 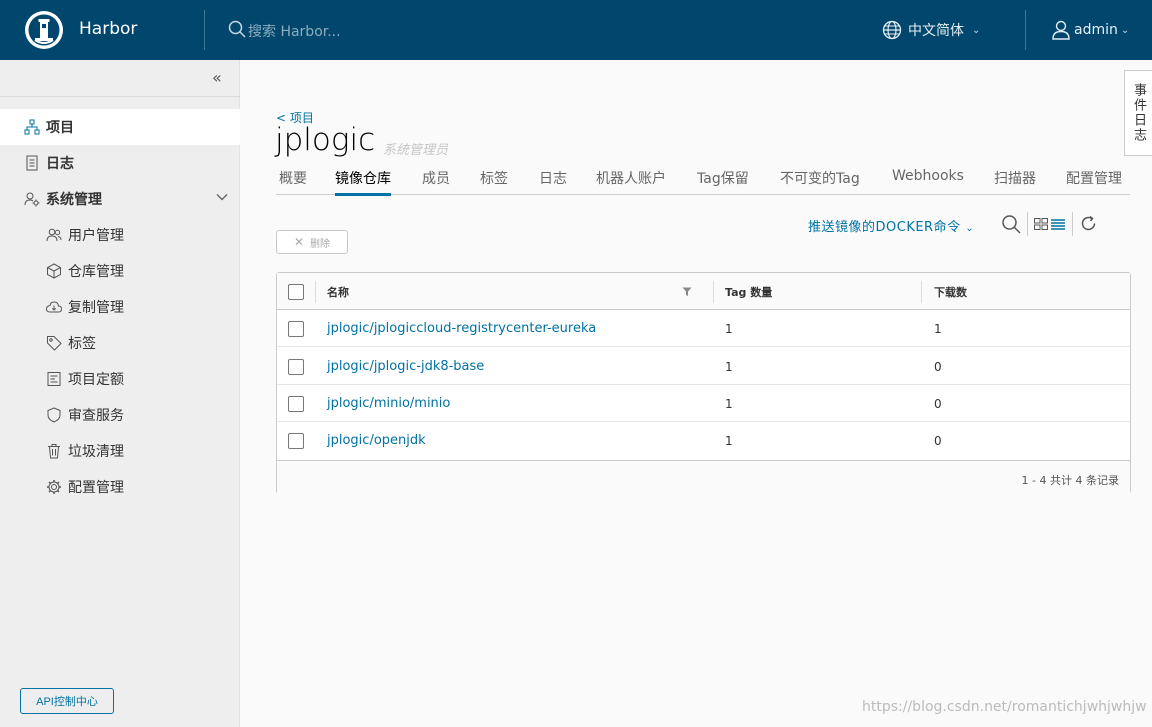 I want to click on push-command-dropdown: 推送镜像的DOCKER命令 ⌄, so click(x=891, y=225).